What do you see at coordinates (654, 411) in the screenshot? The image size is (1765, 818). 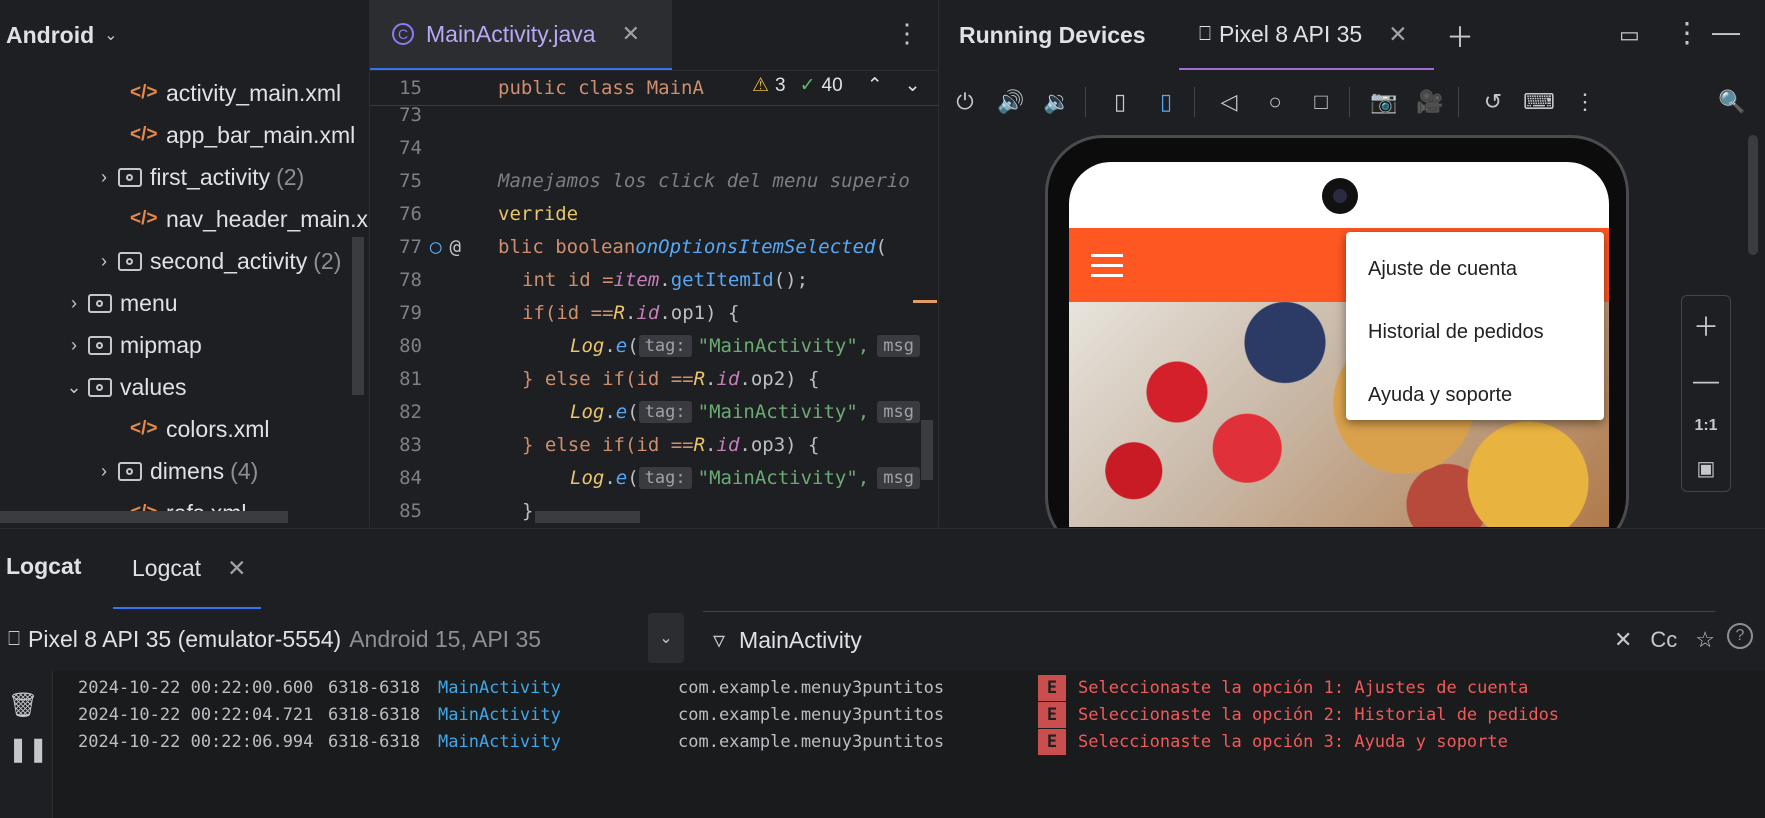 I see `code-line-82: 82 Log. e( tag: "MainActivity", msg` at bounding box center [654, 411].